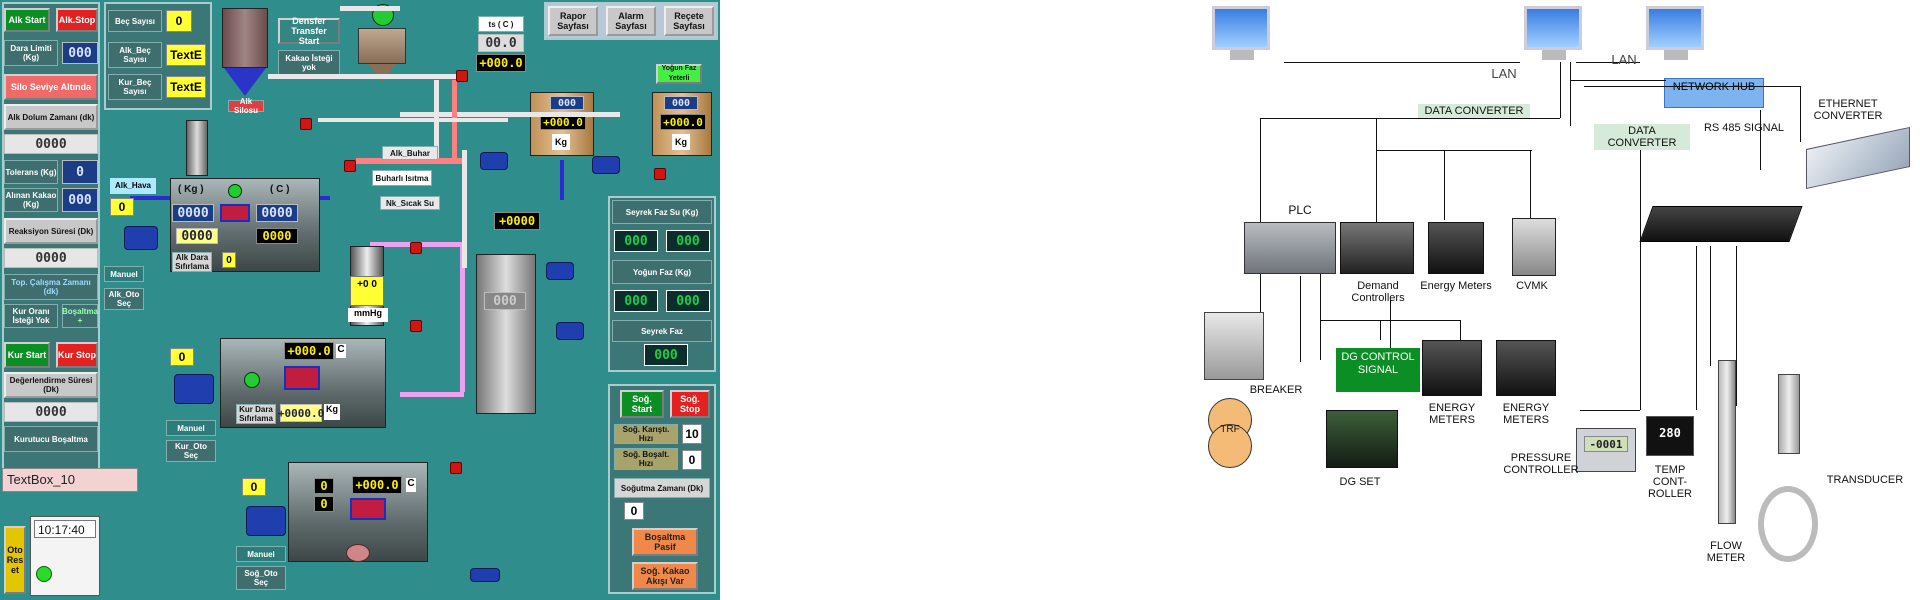  I want to click on bosaltma-indicator: Boşaltma +, so click(80, 316).